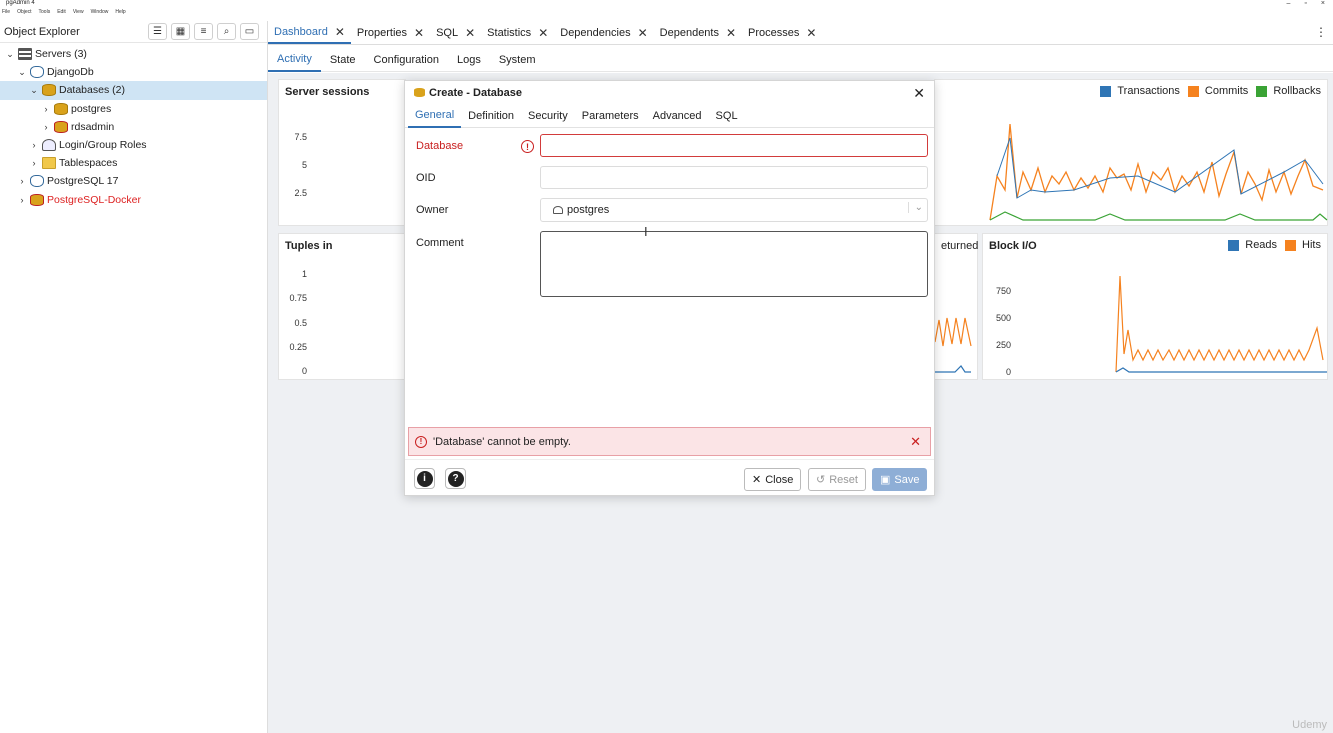 The height and width of the screenshot is (733, 1333). I want to click on info-icon: i, so click(424, 478).